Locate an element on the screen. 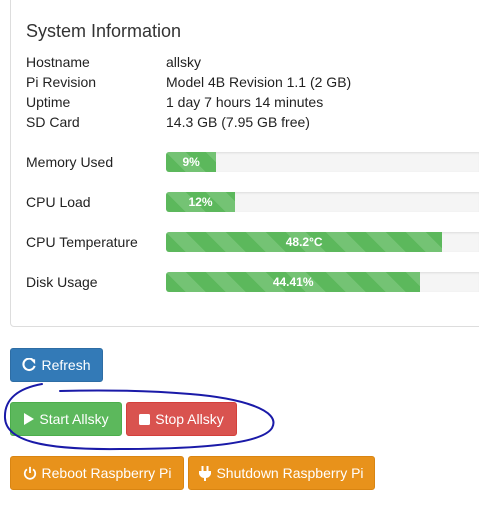 The width and height of the screenshot is (479, 511). cpu-temperature-bar: 48.2°C is located at coordinates (304, 242).